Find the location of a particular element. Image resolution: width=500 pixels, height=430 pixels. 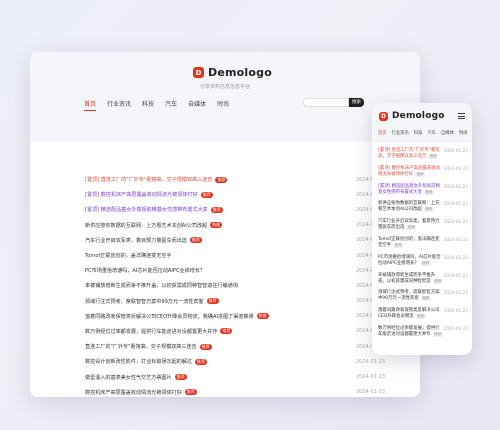

article-title: 直连工厂的"厂外专"看馆高、交子规模双高三连吉 推荐 is located at coordinates (148, 346).